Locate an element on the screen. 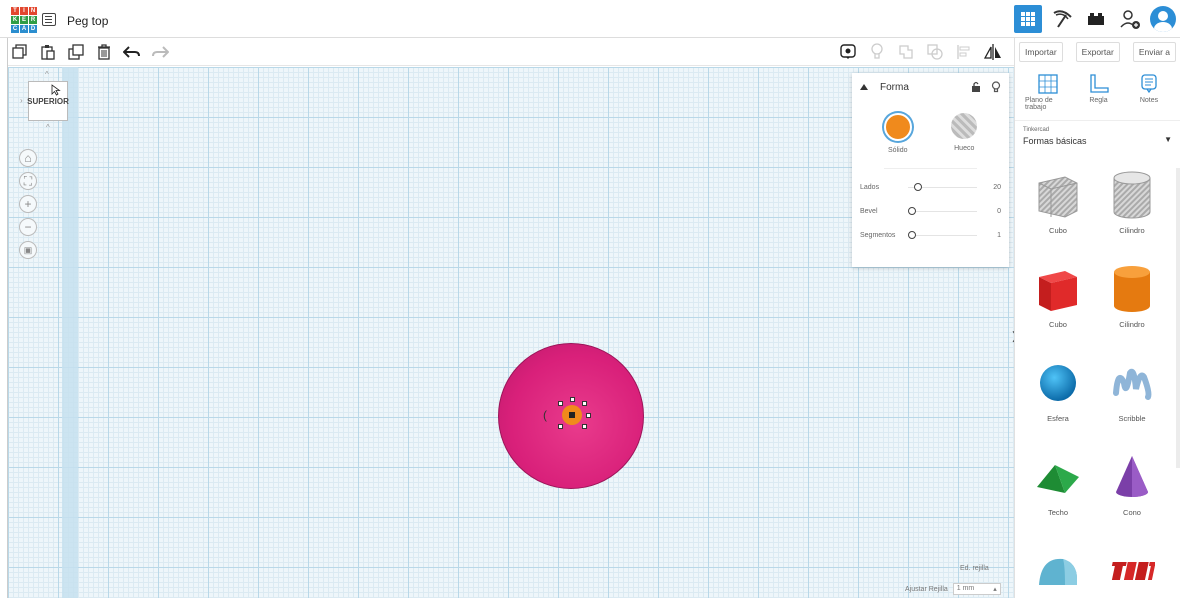 The height and width of the screenshot is (598, 1180). shapes-scrollbar is located at coordinates (1178, 318).